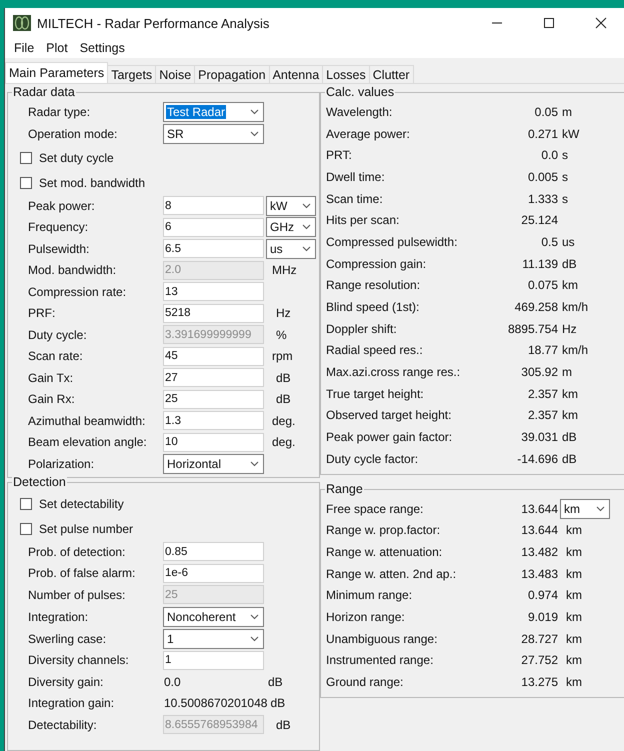 This screenshot has width=624, height=751. What do you see at coordinates (542, 285) in the screenshot?
I see `value-text: 0.075` at bounding box center [542, 285].